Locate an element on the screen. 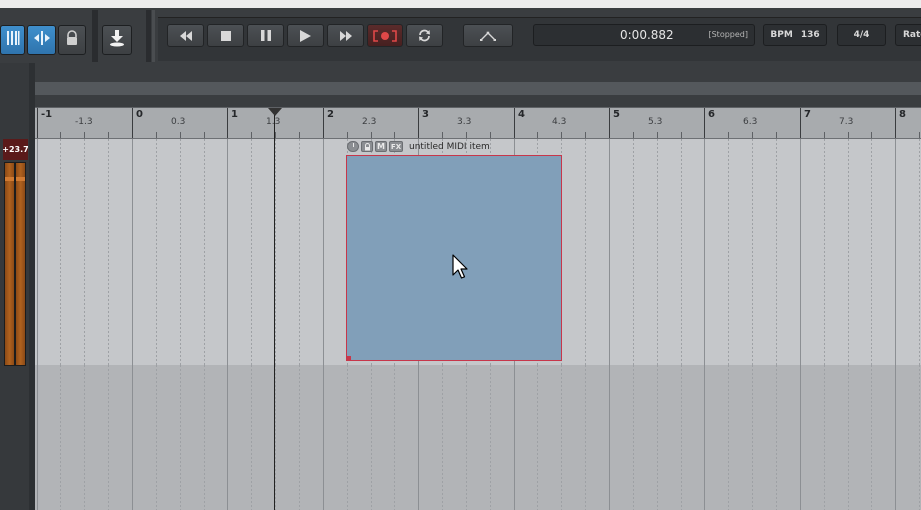 The image size is (921, 510). ruler-bar-label: 0 is located at coordinates (139, 114).